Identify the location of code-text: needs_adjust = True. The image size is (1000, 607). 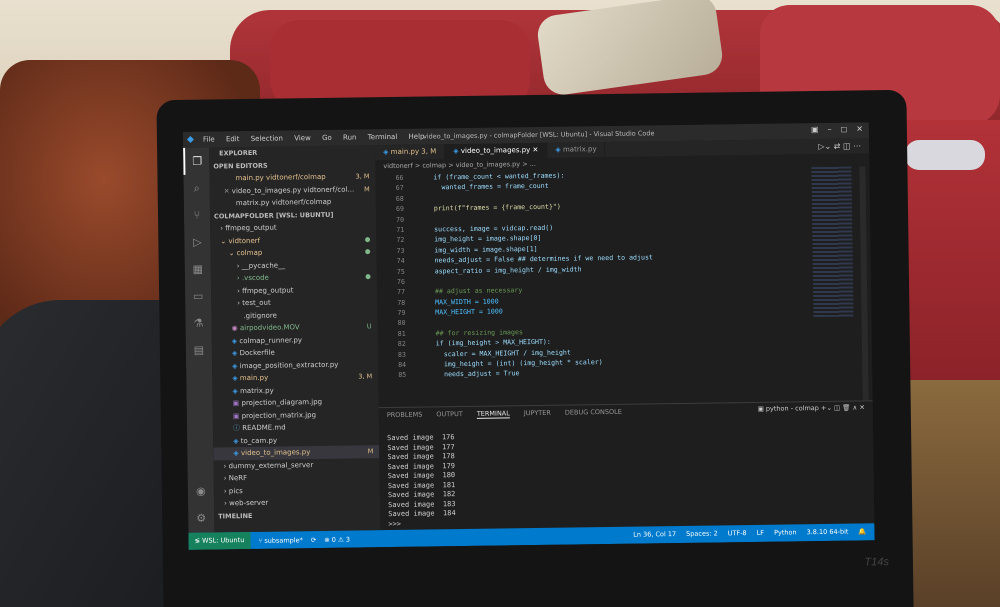
(470, 374).